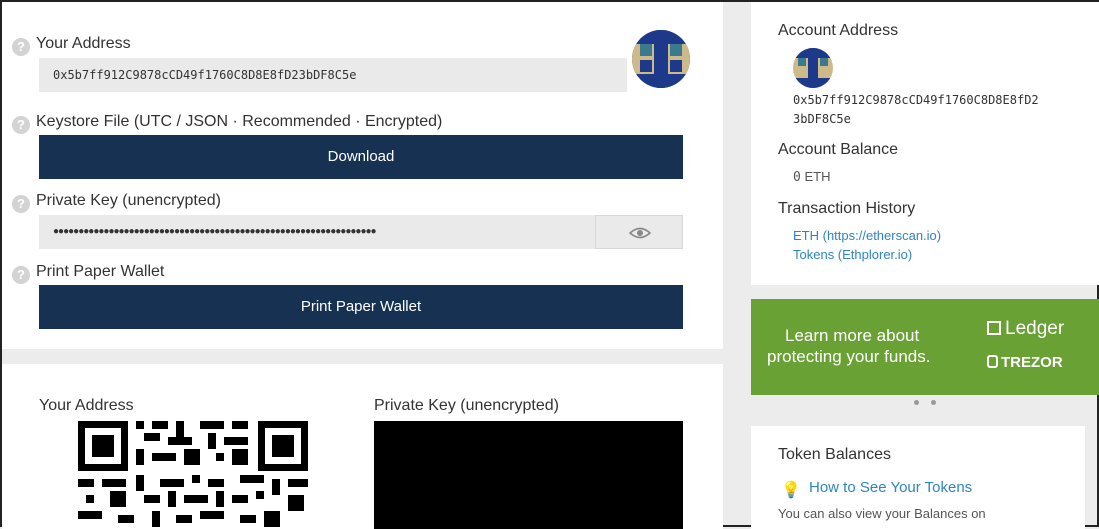 The width and height of the screenshot is (1099, 529). What do you see at coordinates (83, 43) in the screenshot?
I see `your-address-label: Your Address` at bounding box center [83, 43].